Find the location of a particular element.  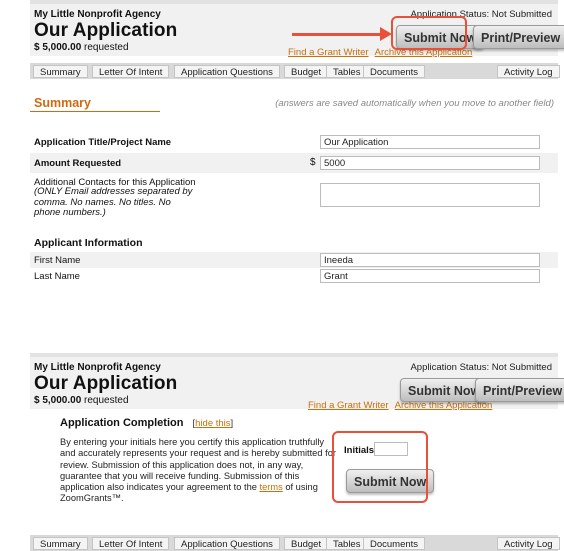

hide-close-bracket: ] is located at coordinates (232, 423).